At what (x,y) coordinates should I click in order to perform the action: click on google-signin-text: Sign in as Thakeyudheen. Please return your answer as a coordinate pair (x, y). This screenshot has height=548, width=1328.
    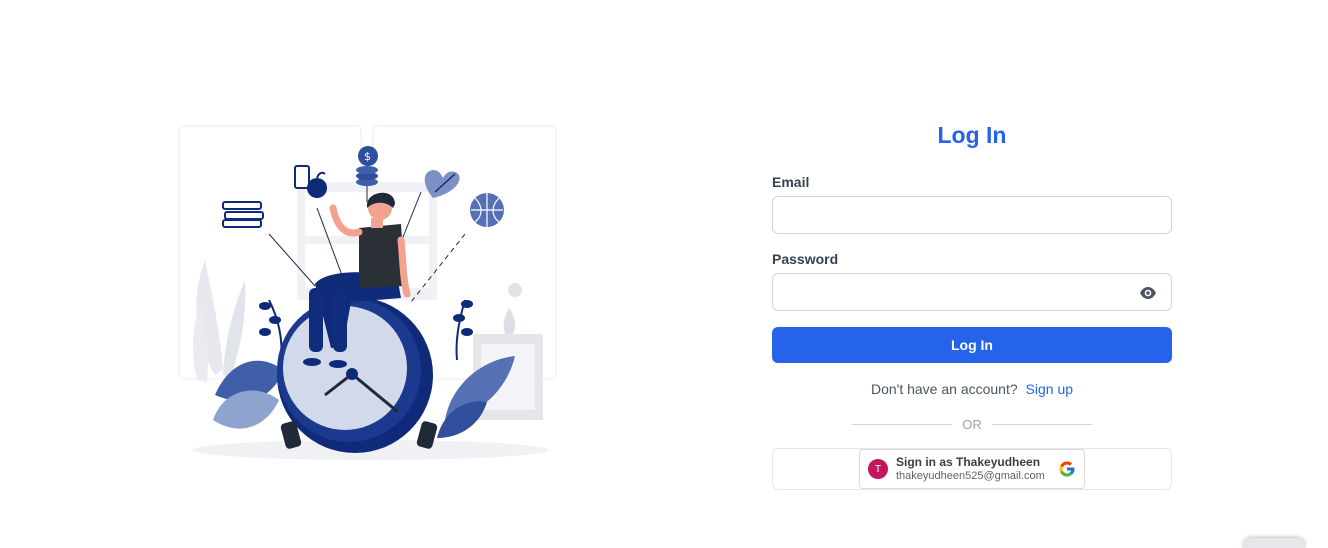
    Looking at the image, I should click on (968, 461).